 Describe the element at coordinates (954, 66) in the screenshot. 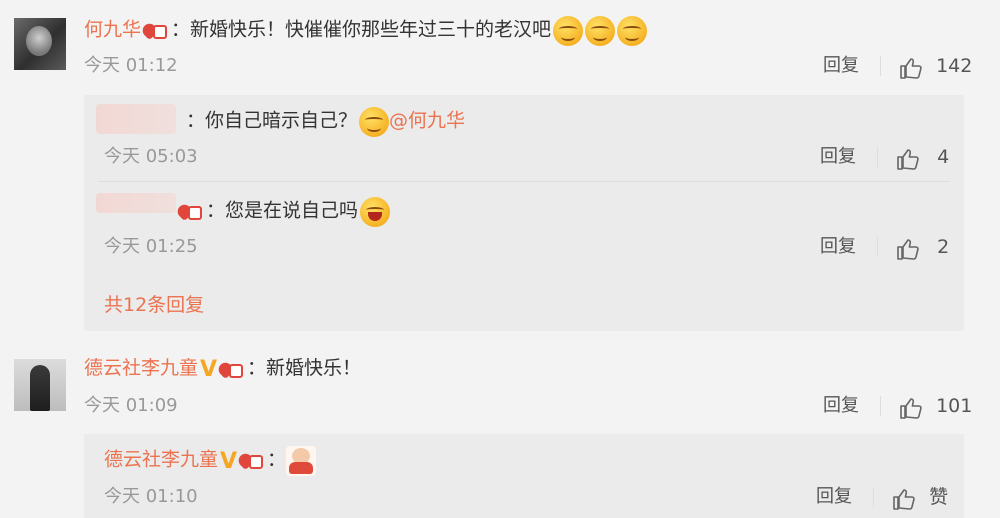

I see `like-count: 142` at that location.